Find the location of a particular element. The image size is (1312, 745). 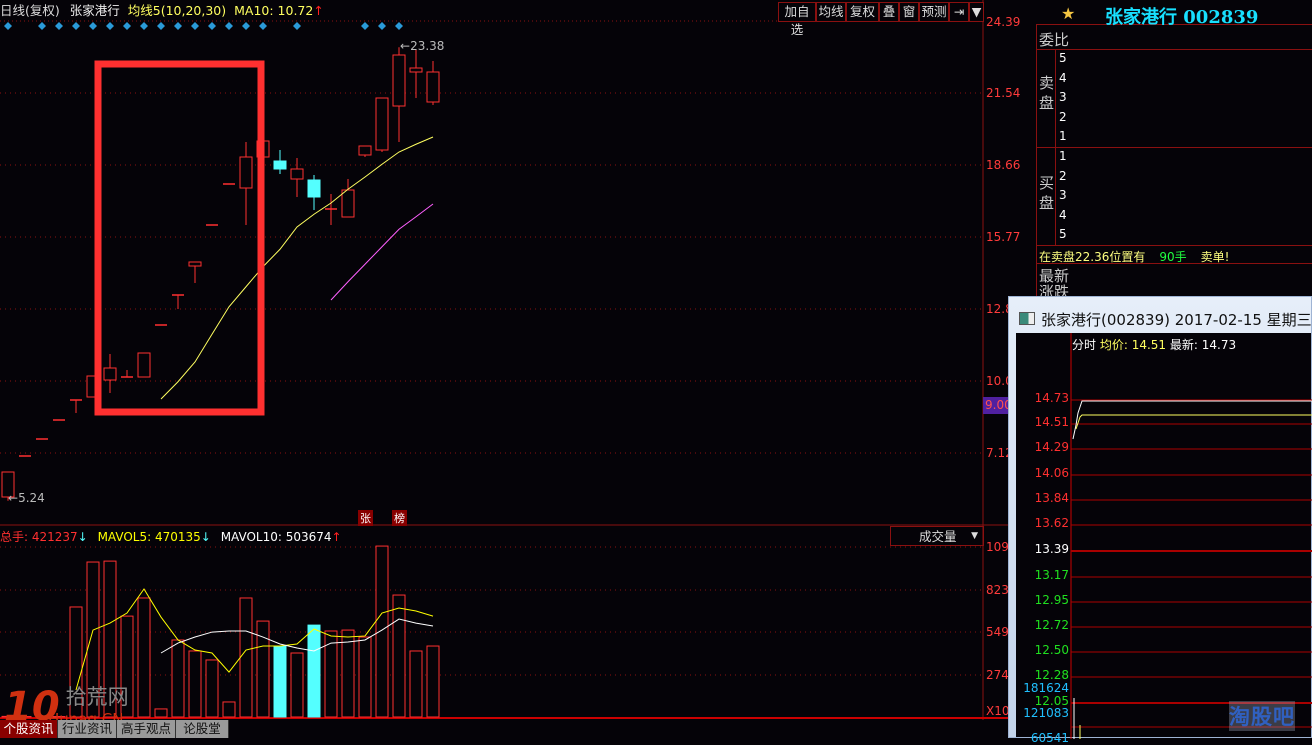

low-annotation: ←5.24 is located at coordinates (26, 498).